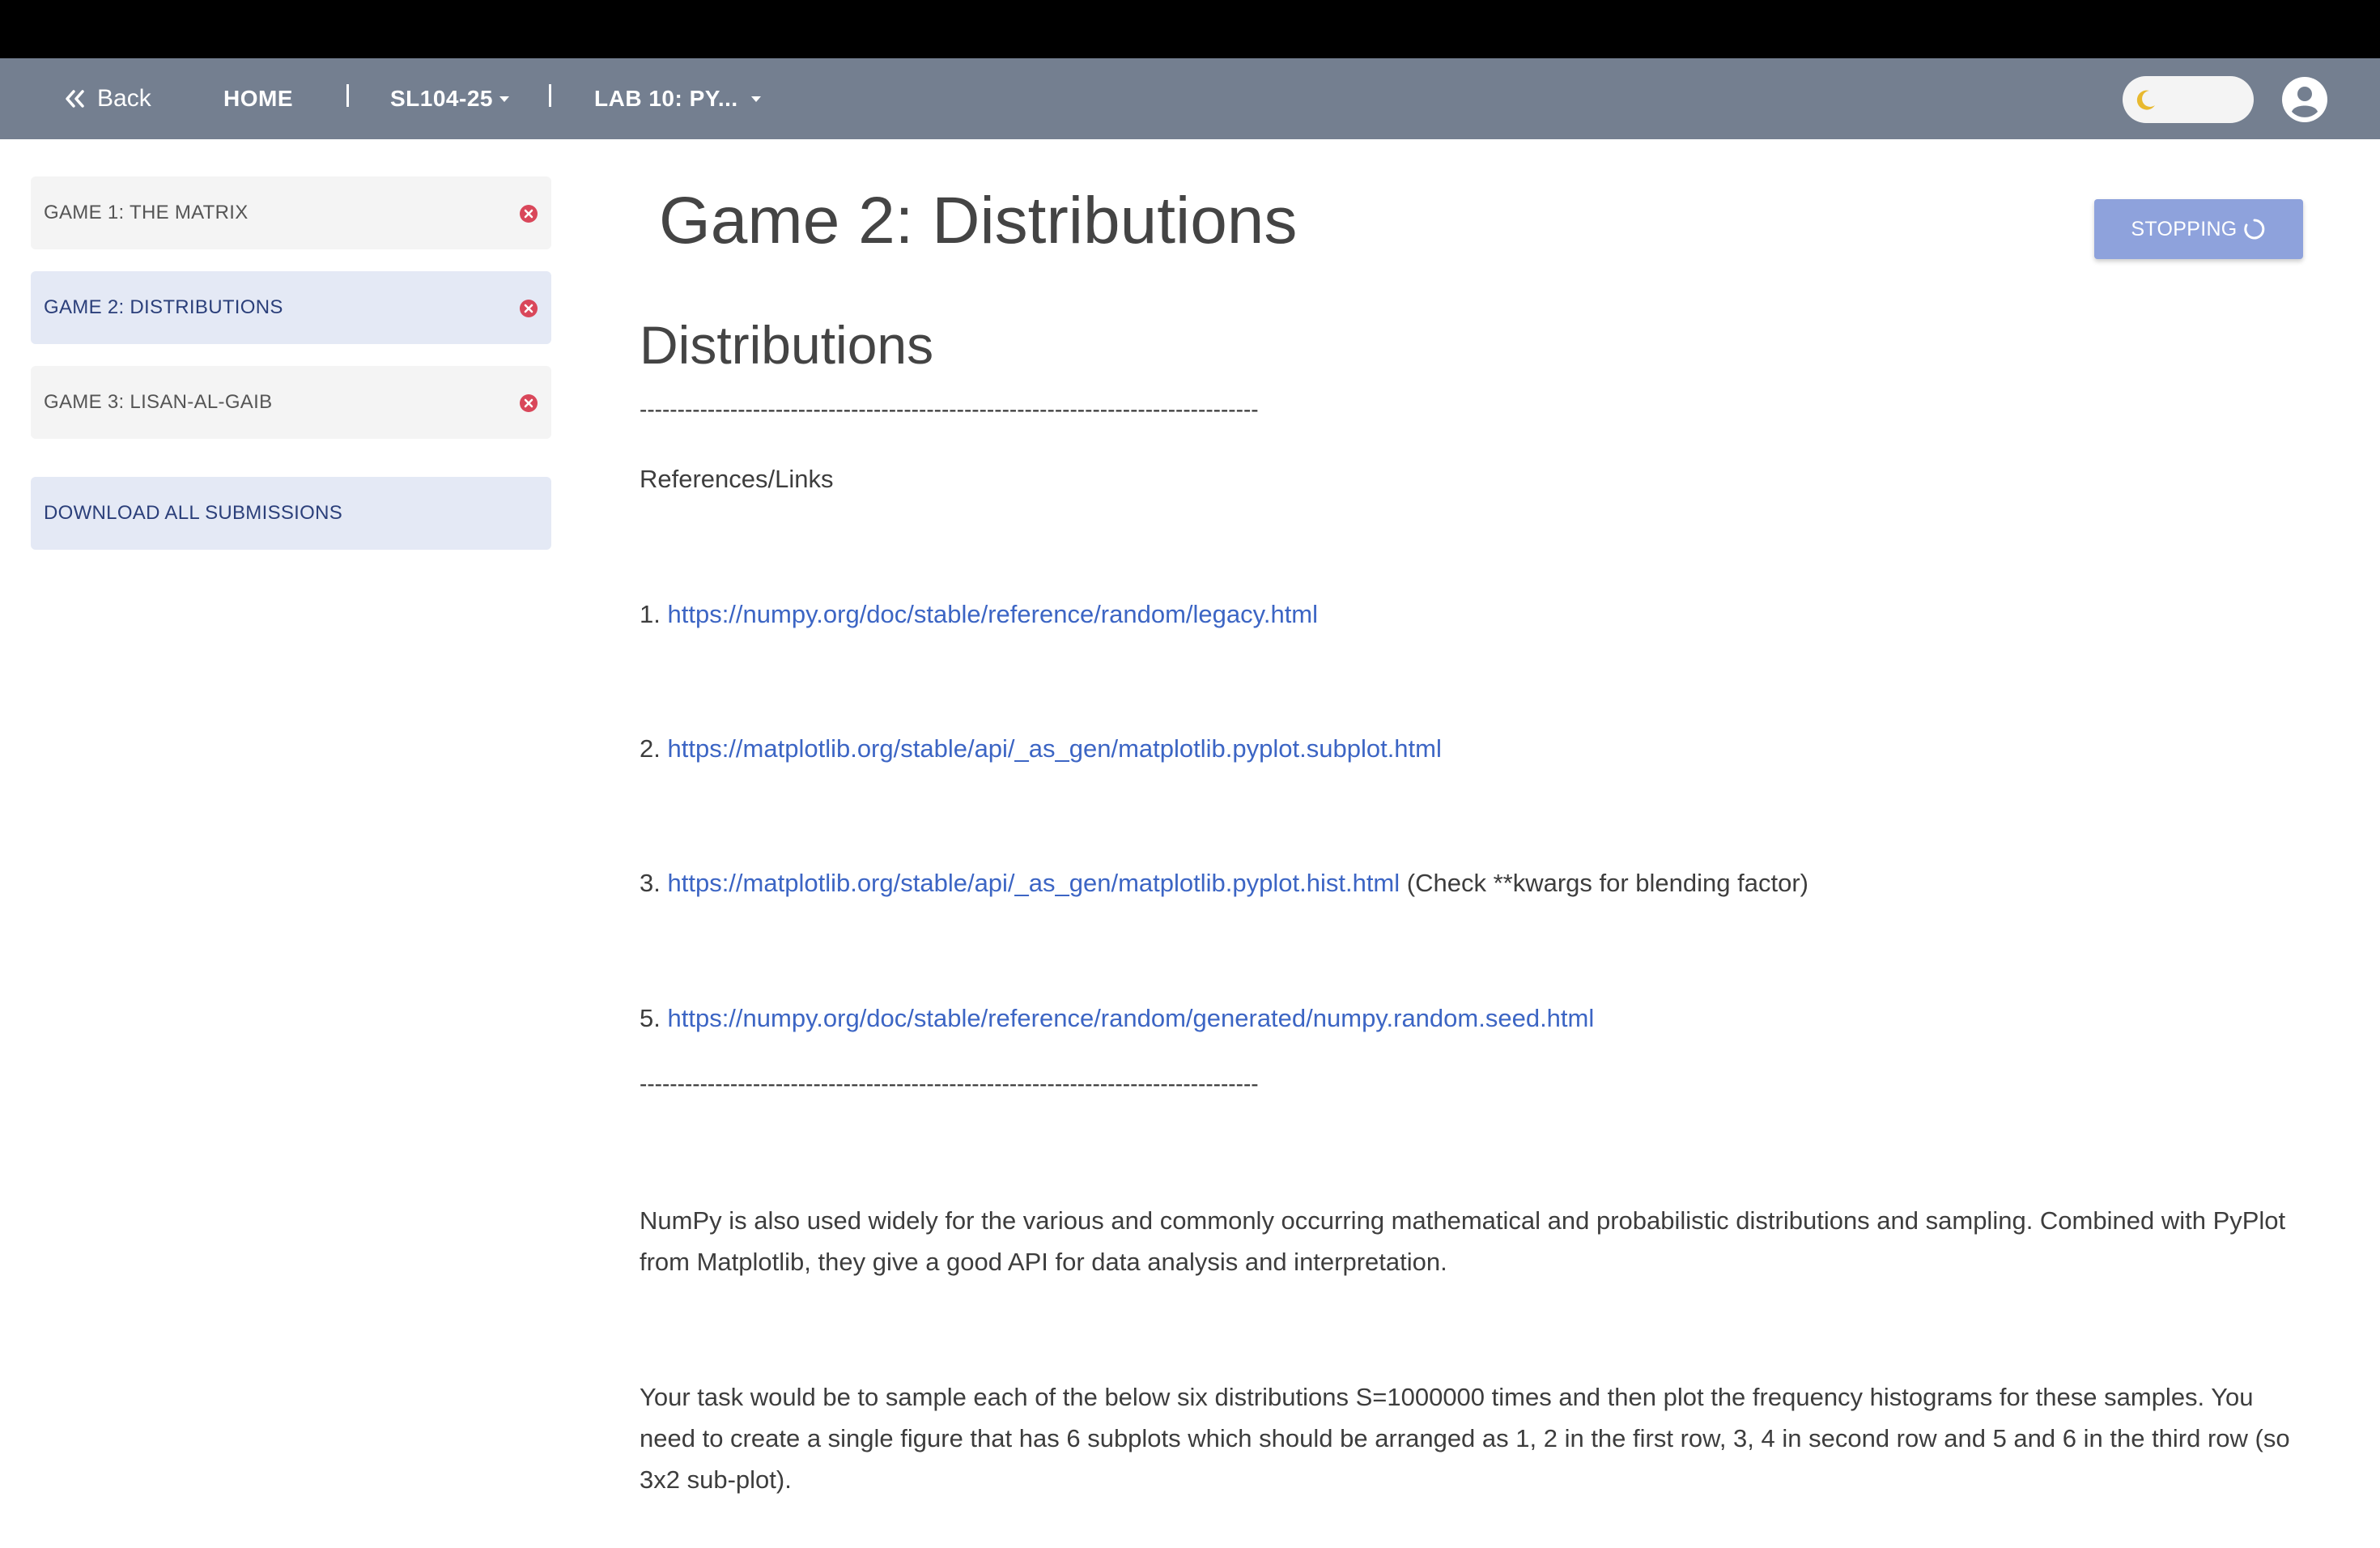 The width and height of the screenshot is (2380, 1548). What do you see at coordinates (193, 513) in the screenshot?
I see `download-label: DOWNLOAD ALL SUBMISSIONS` at bounding box center [193, 513].